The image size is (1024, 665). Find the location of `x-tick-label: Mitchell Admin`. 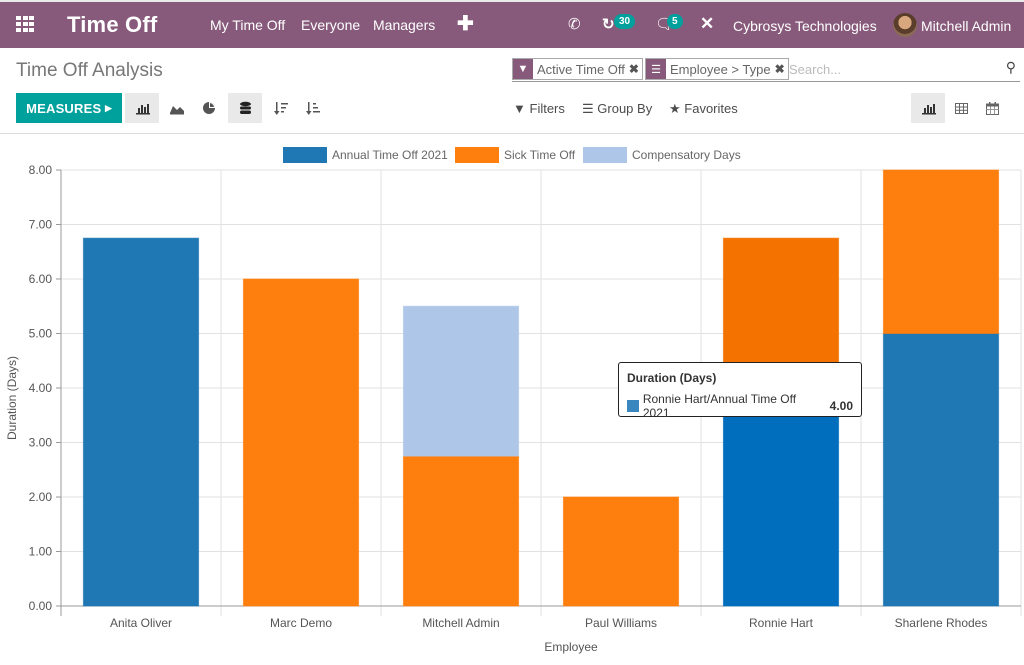

x-tick-label: Mitchell Admin is located at coordinates (460, 623).